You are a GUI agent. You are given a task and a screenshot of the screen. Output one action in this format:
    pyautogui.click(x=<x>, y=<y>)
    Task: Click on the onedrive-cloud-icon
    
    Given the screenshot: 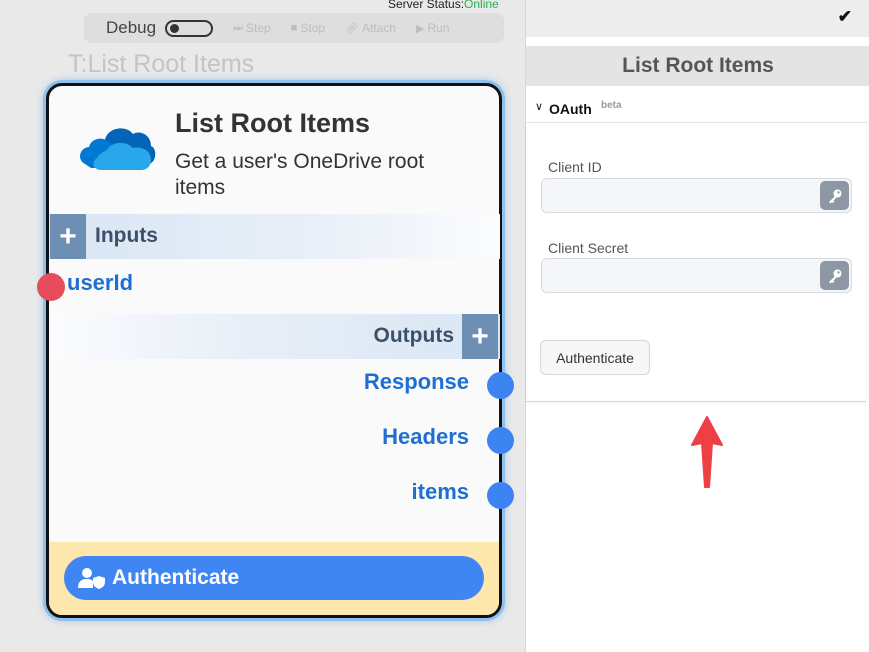 What is the action you would take?
    pyautogui.click(x=118, y=149)
    